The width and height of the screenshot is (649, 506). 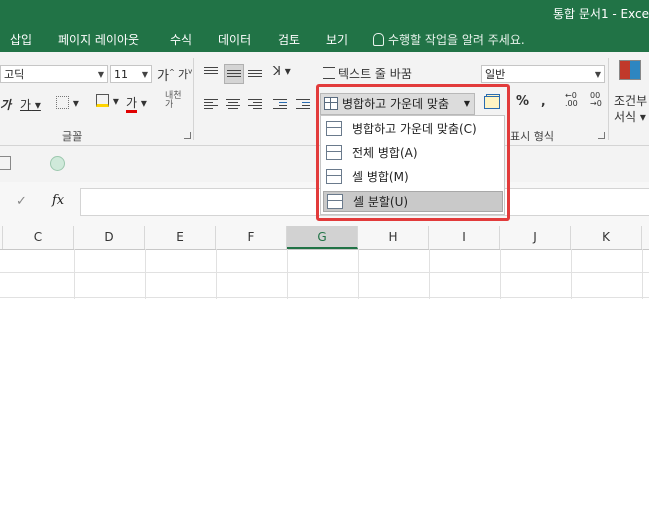 I want to click on ribbon-tabs: 삽입 페이지 레이아웃 수식 데이터 검토 보기 수행할 작업을 알려 주세요., so click(x=324, y=39).